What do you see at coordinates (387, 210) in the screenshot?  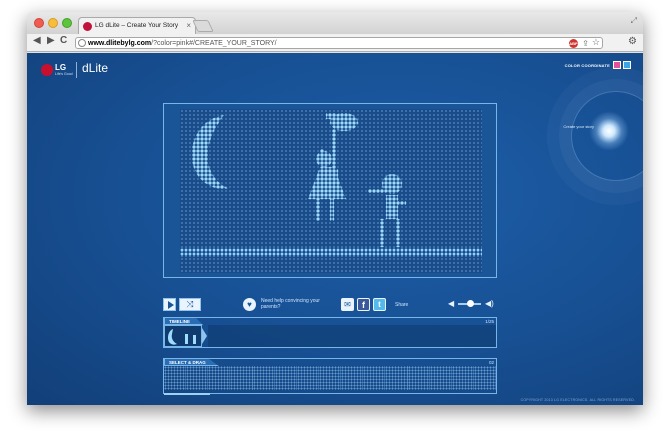 I see `boy-figure-icon` at bounding box center [387, 210].